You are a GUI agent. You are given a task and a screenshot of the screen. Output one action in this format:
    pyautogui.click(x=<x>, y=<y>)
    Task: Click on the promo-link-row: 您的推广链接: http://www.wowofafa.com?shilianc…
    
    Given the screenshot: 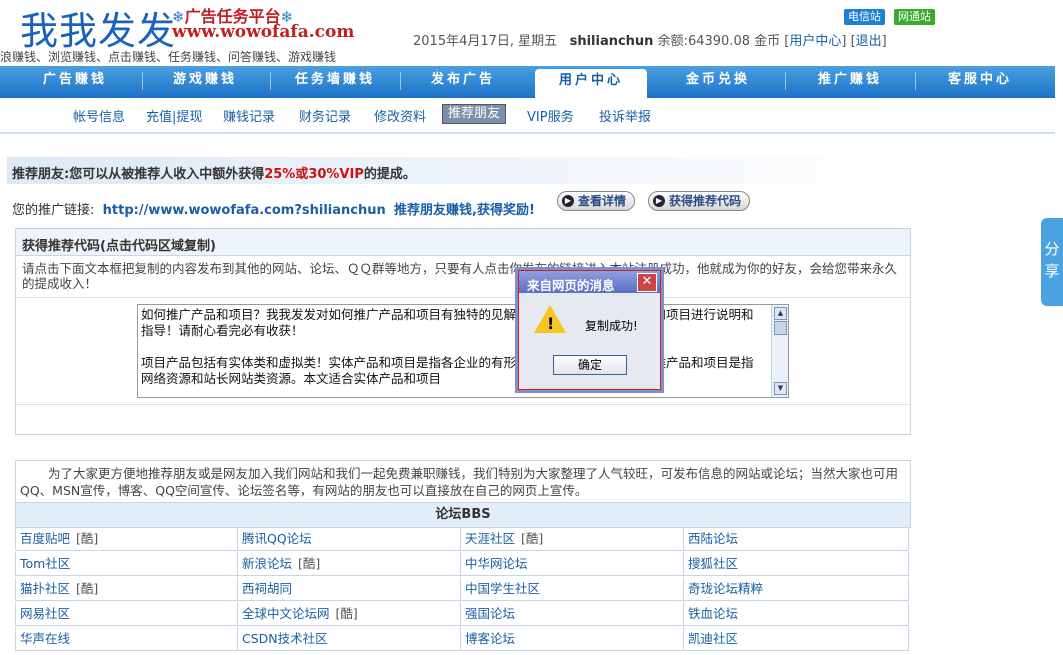 What is the action you would take?
    pyautogui.click(x=273, y=208)
    